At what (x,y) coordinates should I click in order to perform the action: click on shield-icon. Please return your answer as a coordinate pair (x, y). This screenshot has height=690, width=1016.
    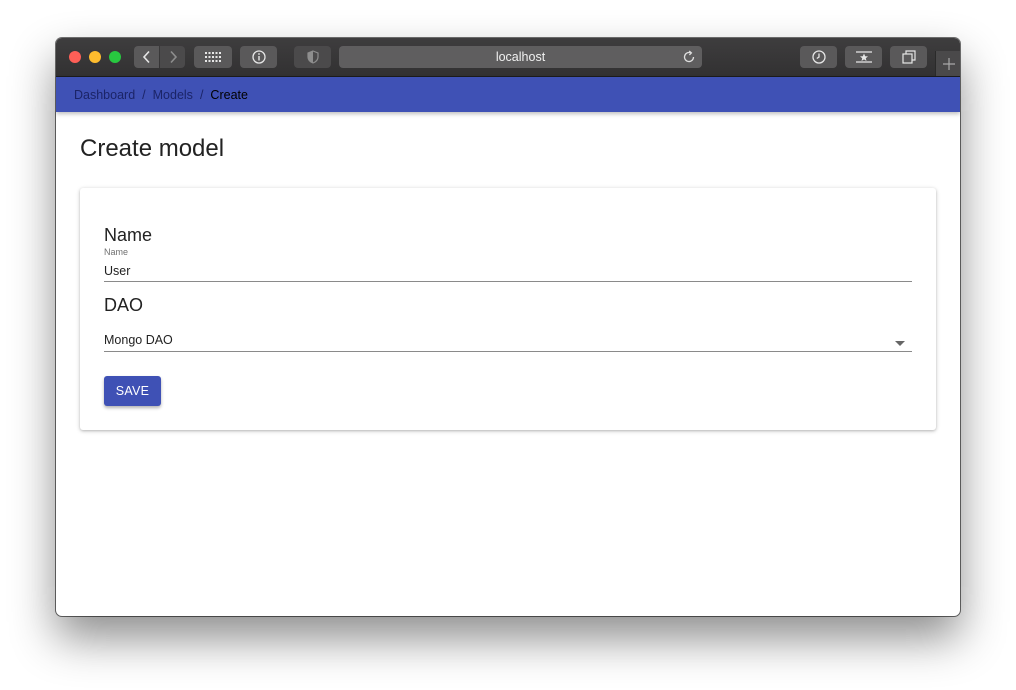
    Looking at the image, I should click on (312, 57).